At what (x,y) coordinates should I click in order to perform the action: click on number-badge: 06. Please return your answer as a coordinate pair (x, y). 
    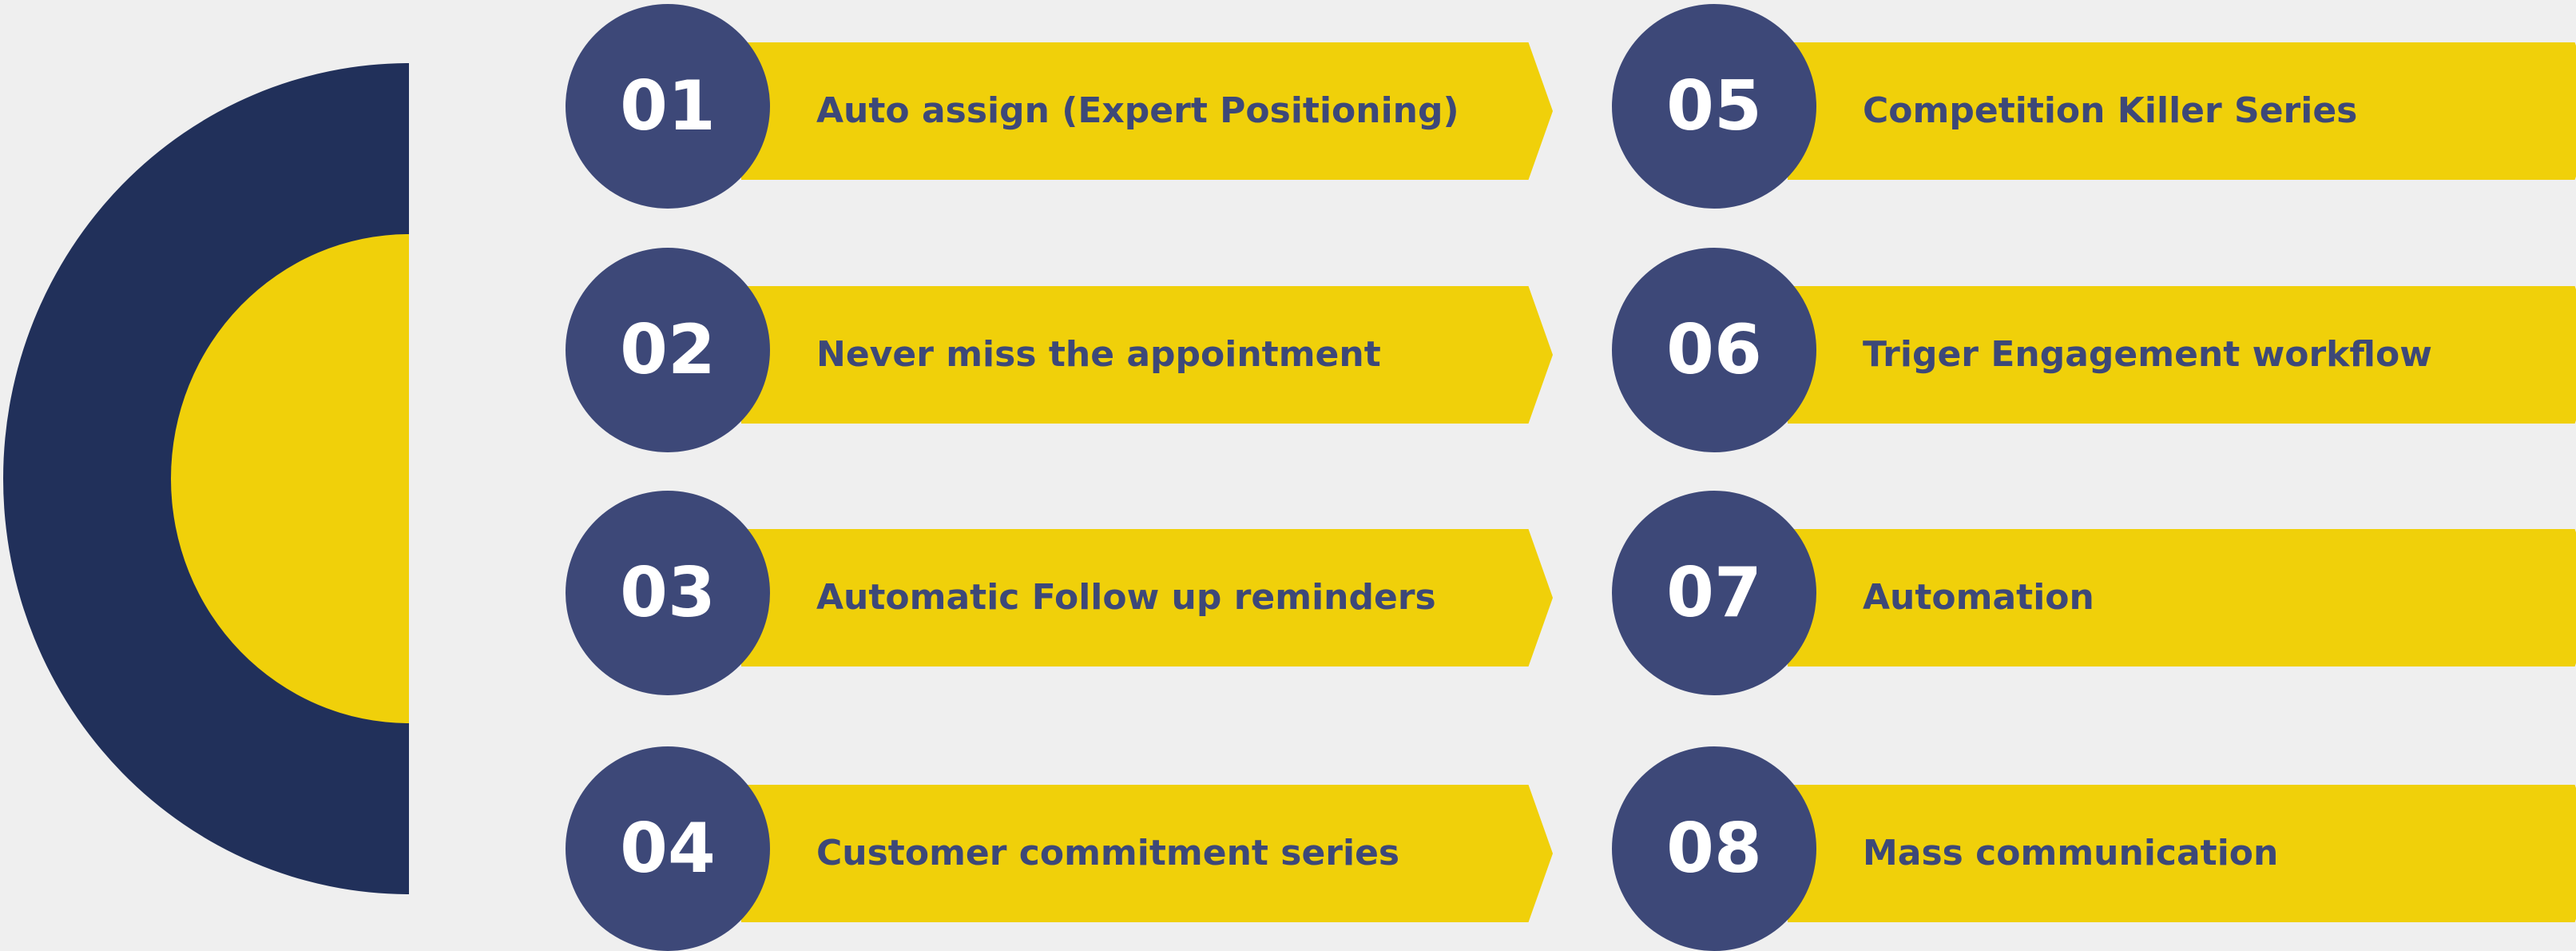
    Looking at the image, I should click on (1714, 350).